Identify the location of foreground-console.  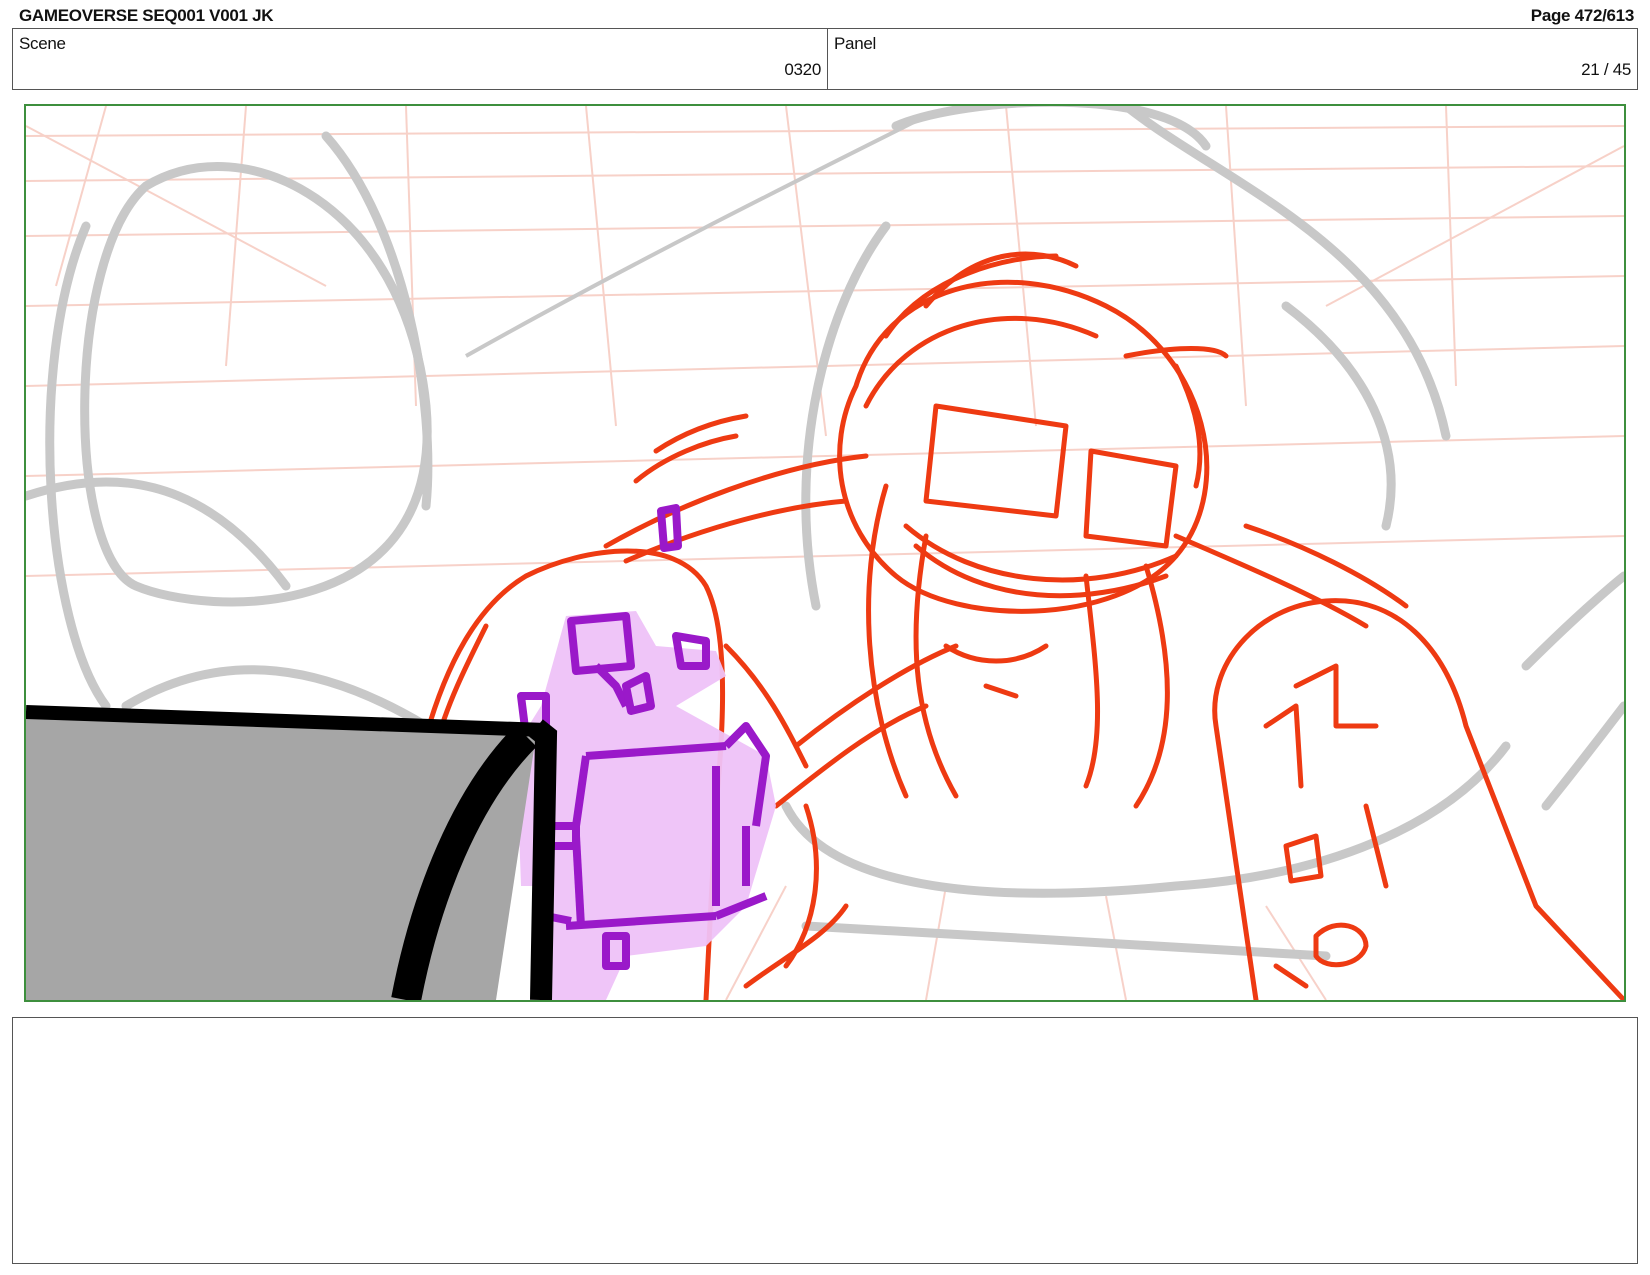
(292, 852).